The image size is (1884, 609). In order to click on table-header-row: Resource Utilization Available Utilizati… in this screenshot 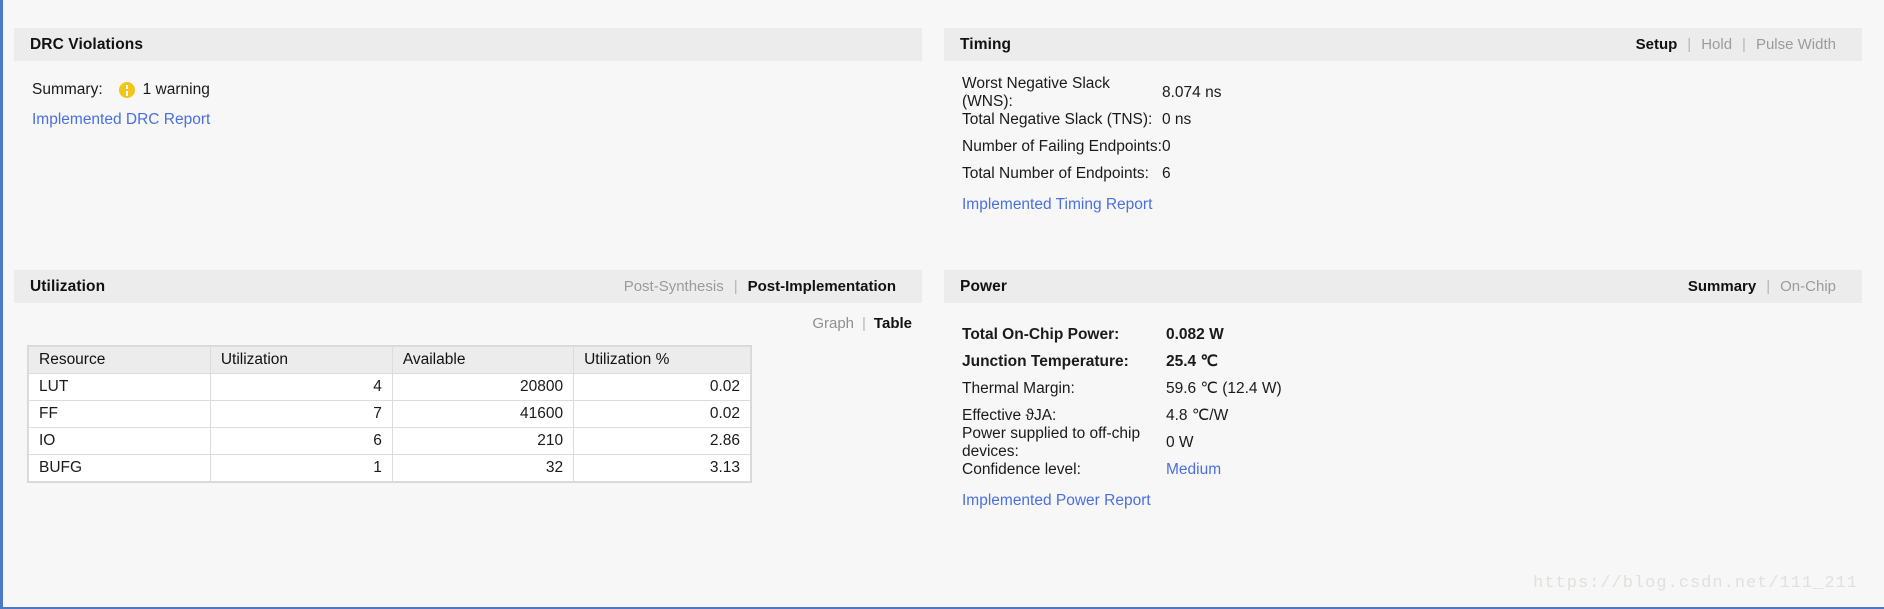, I will do `click(389, 360)`.